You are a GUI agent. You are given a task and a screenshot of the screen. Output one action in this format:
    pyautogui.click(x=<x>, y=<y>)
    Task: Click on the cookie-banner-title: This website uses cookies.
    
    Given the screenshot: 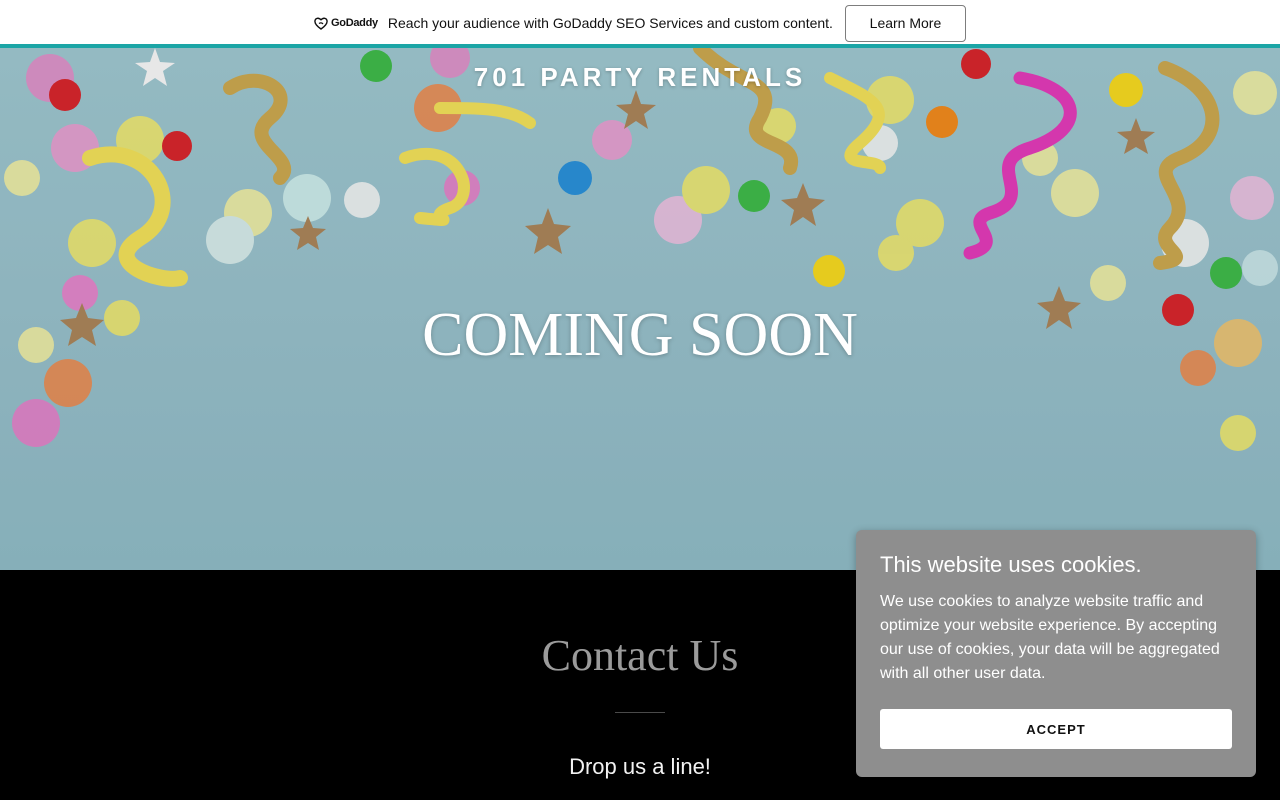 What is the action you would take?
    pyautogui.click(x=1011, y=564)
    